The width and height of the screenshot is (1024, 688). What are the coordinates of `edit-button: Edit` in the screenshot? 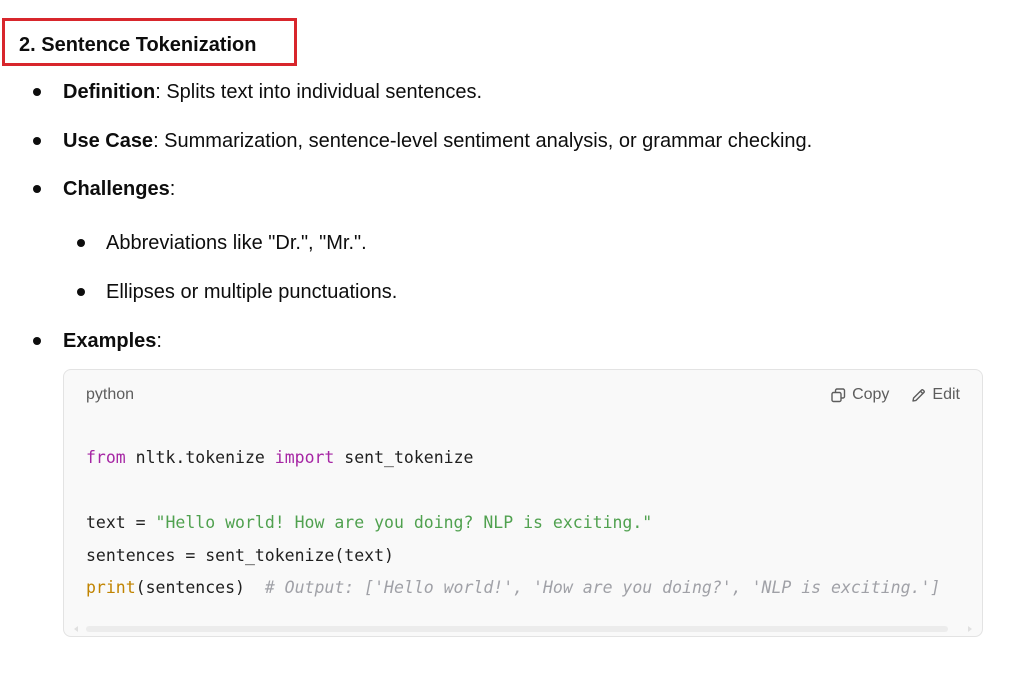 It's located at (935, 395).